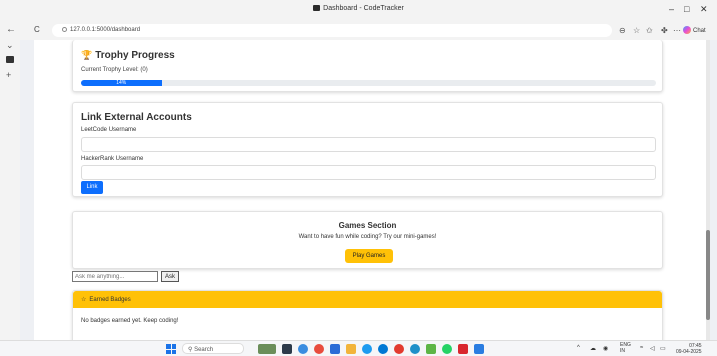  What do you see at coordinates (8, 75) in the screenshot?
I see `new-tab-icon: +` at bounding box center [8, 75].